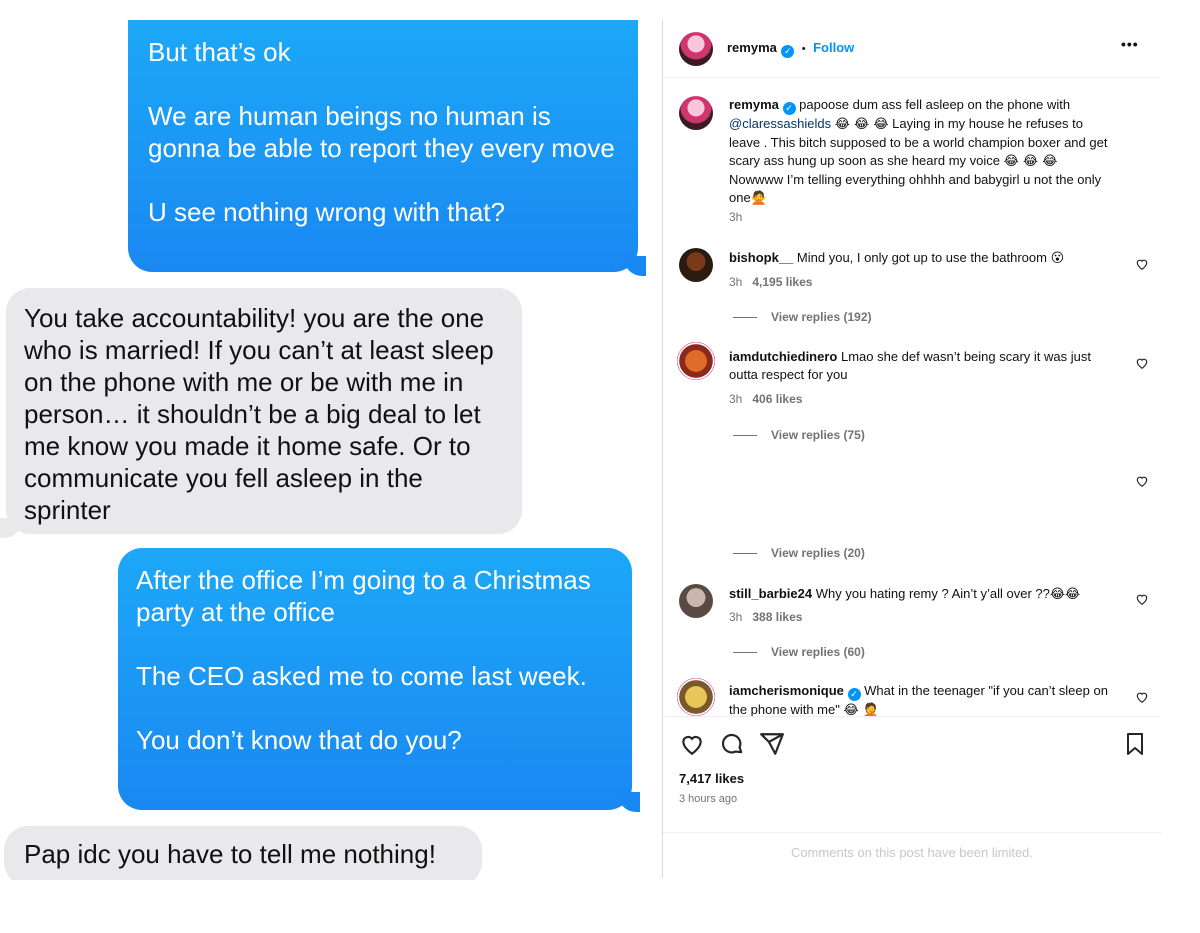 The height and width of the screenshot is (933, 1200). What do you see at coordinates (692, 744) in the screenshot?
I see `like-heart-icon` at bounding box center [692, 744].